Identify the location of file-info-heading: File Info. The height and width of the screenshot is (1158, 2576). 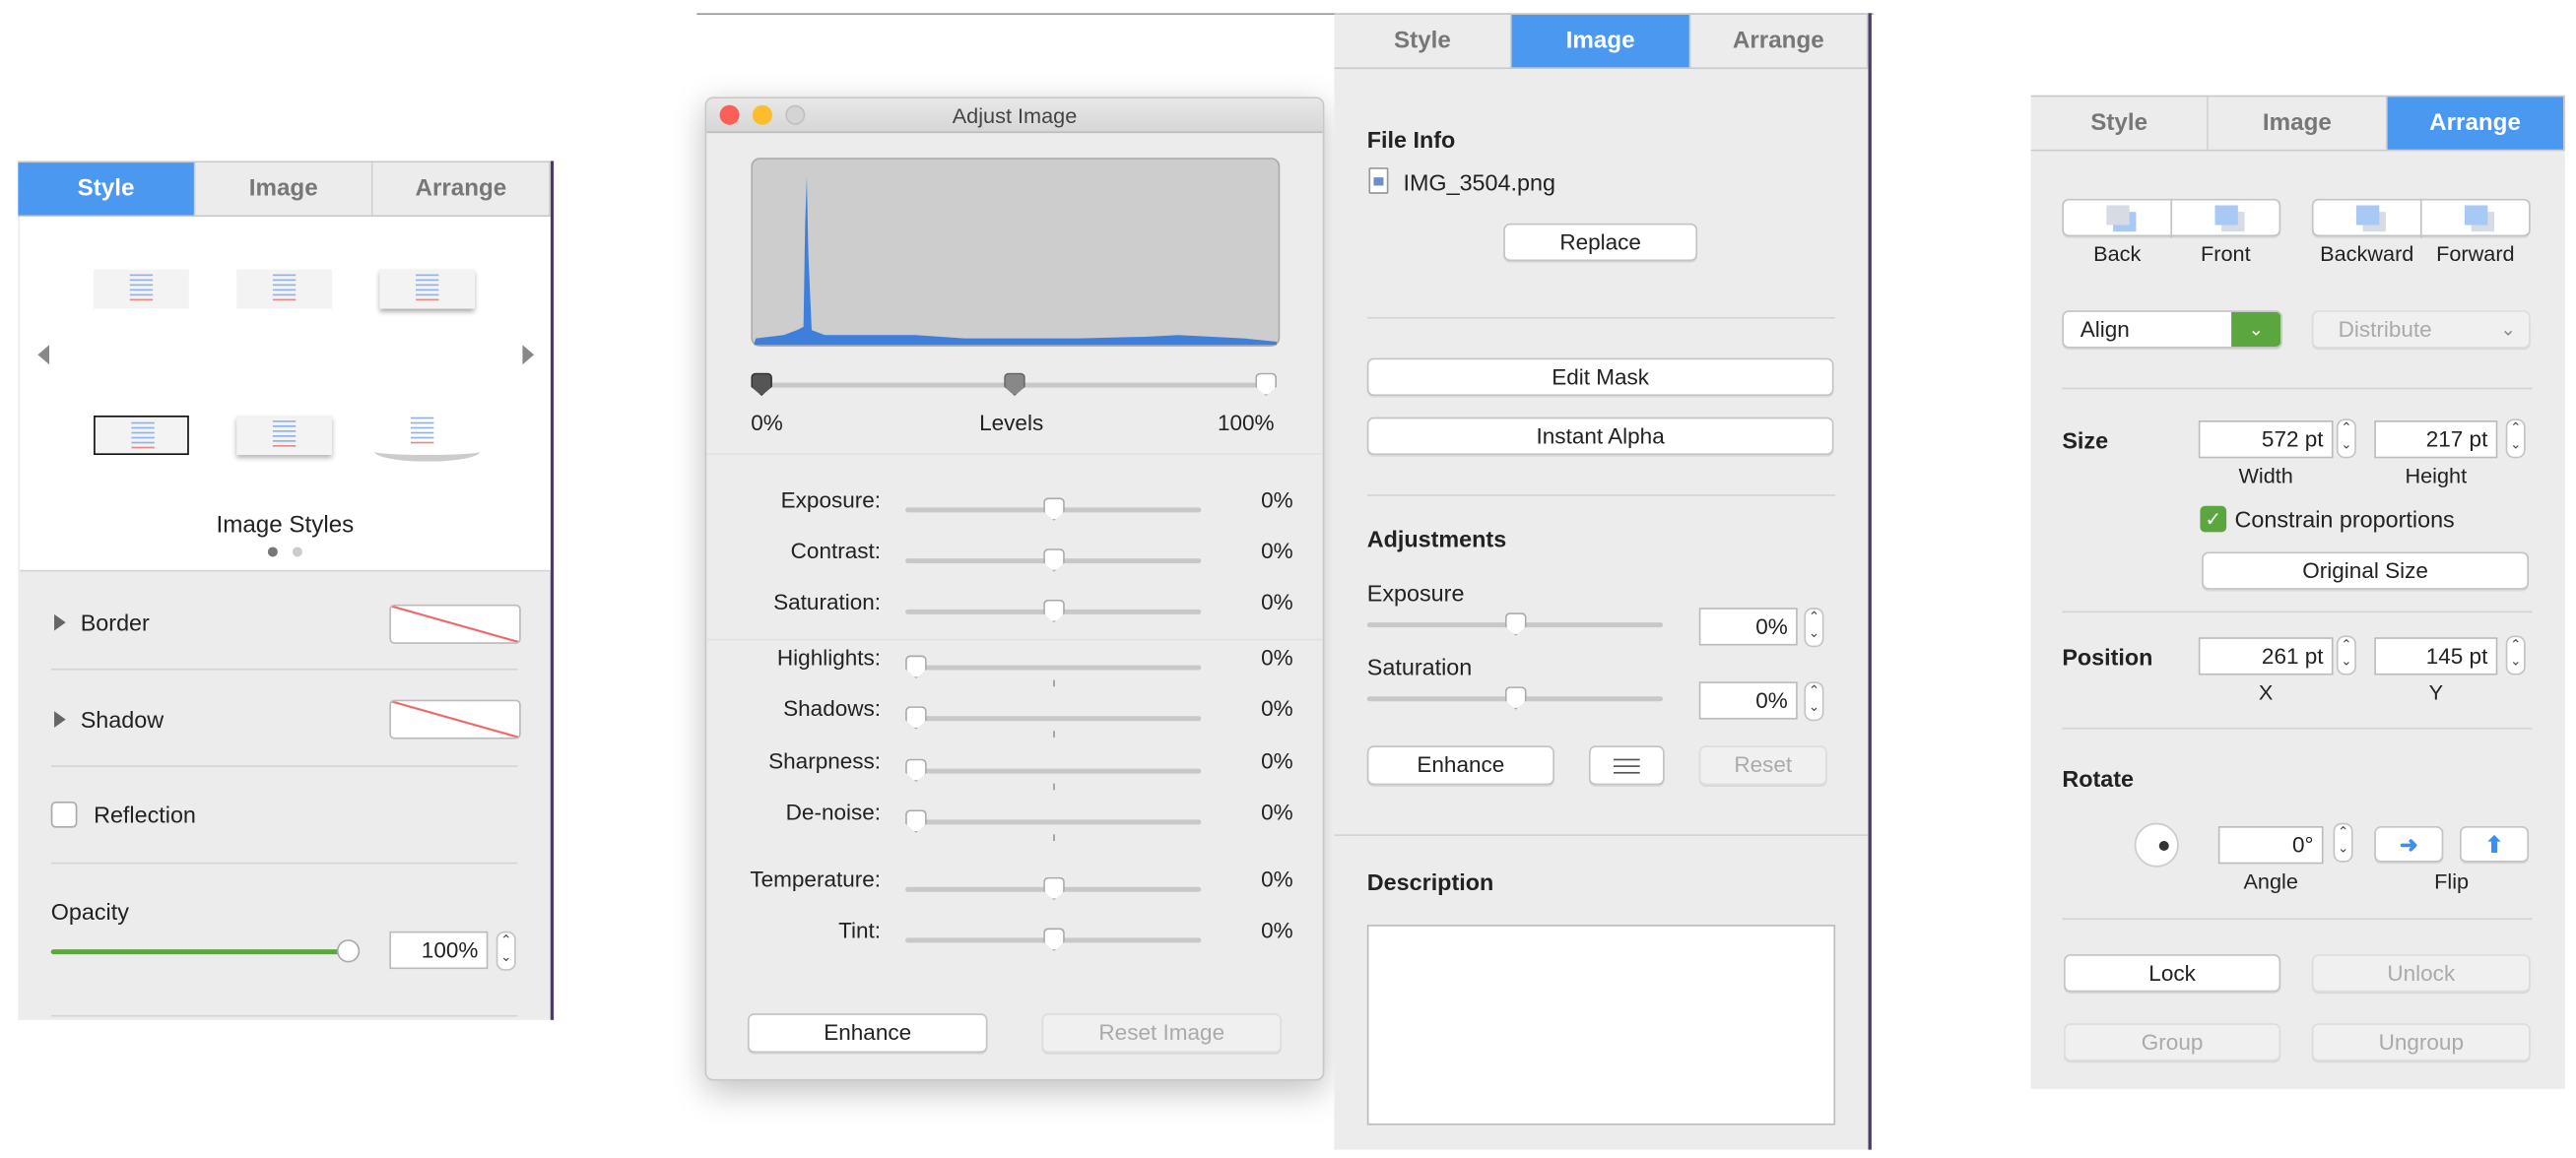
(1411, 140).